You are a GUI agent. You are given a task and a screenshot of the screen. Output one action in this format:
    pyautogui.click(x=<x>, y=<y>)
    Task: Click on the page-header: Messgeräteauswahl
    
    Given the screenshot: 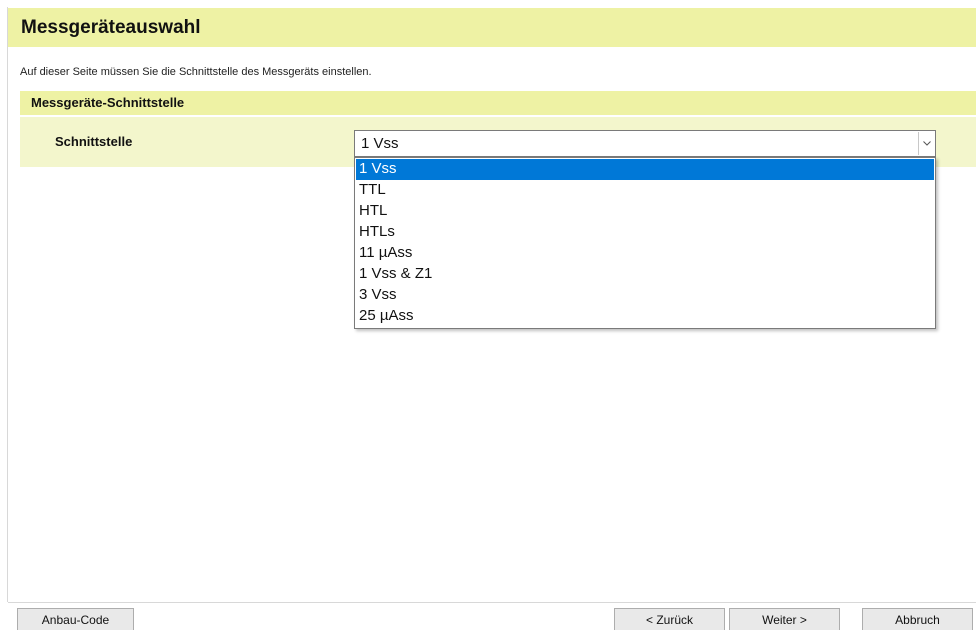 What is the action you would take?
    pyautogui.click(x=492, y=27)
    